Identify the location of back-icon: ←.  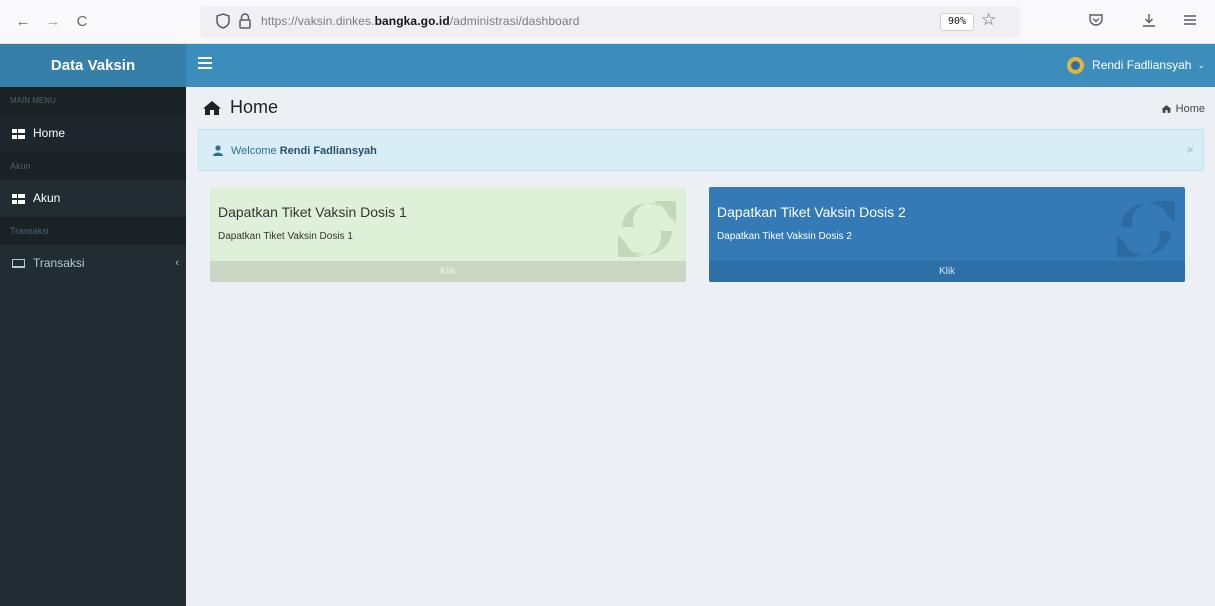
(23, 22).